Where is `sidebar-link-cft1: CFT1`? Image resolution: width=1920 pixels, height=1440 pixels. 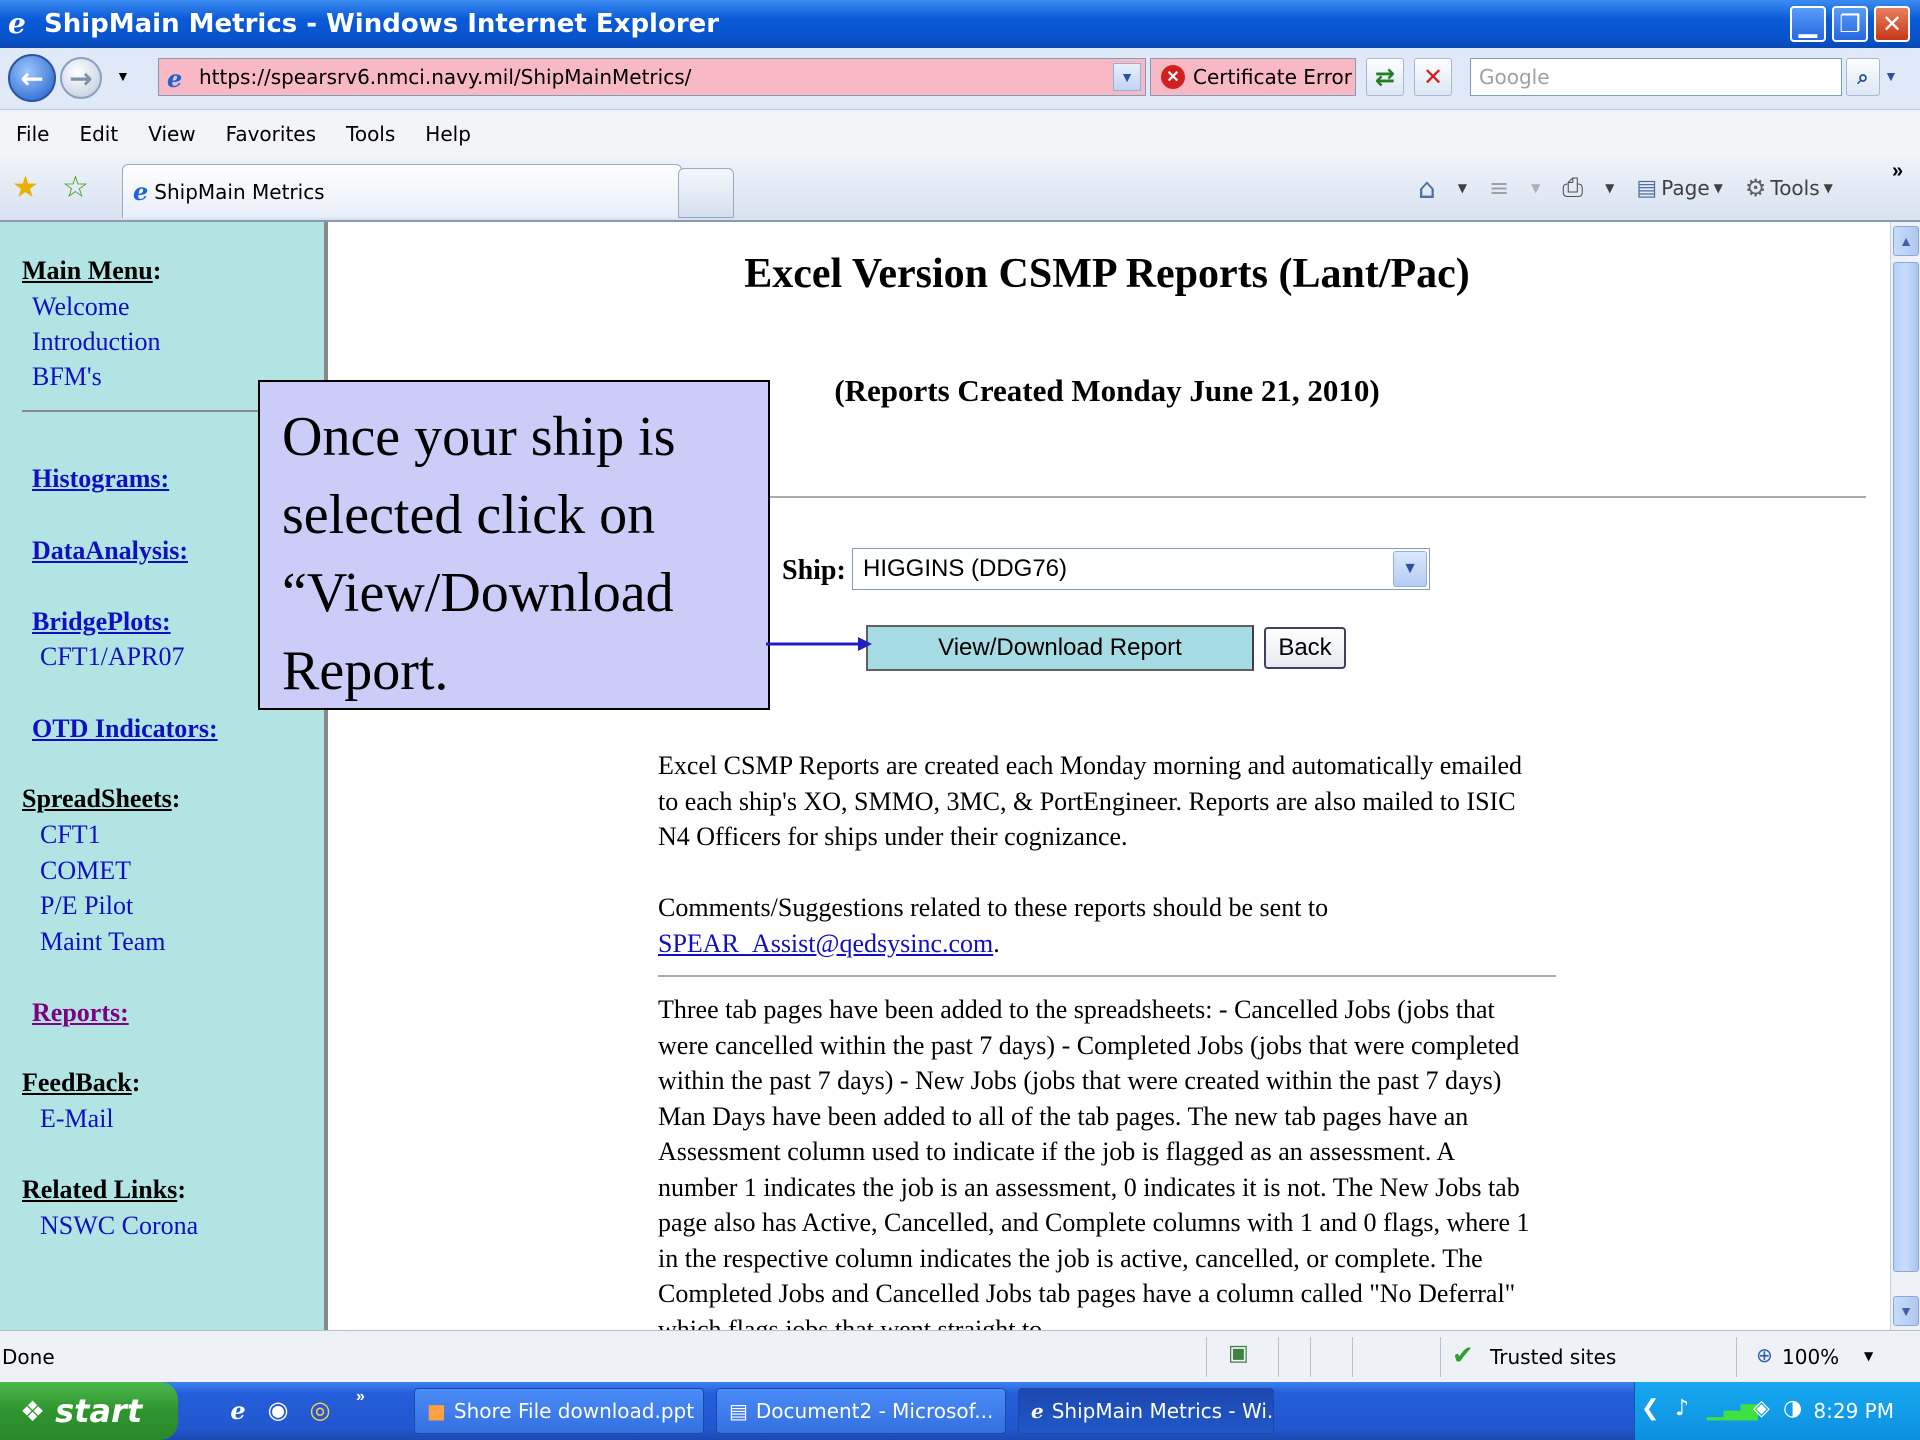
sidebar-link-cft1: CFT1 is located at coordinates (70, 835).